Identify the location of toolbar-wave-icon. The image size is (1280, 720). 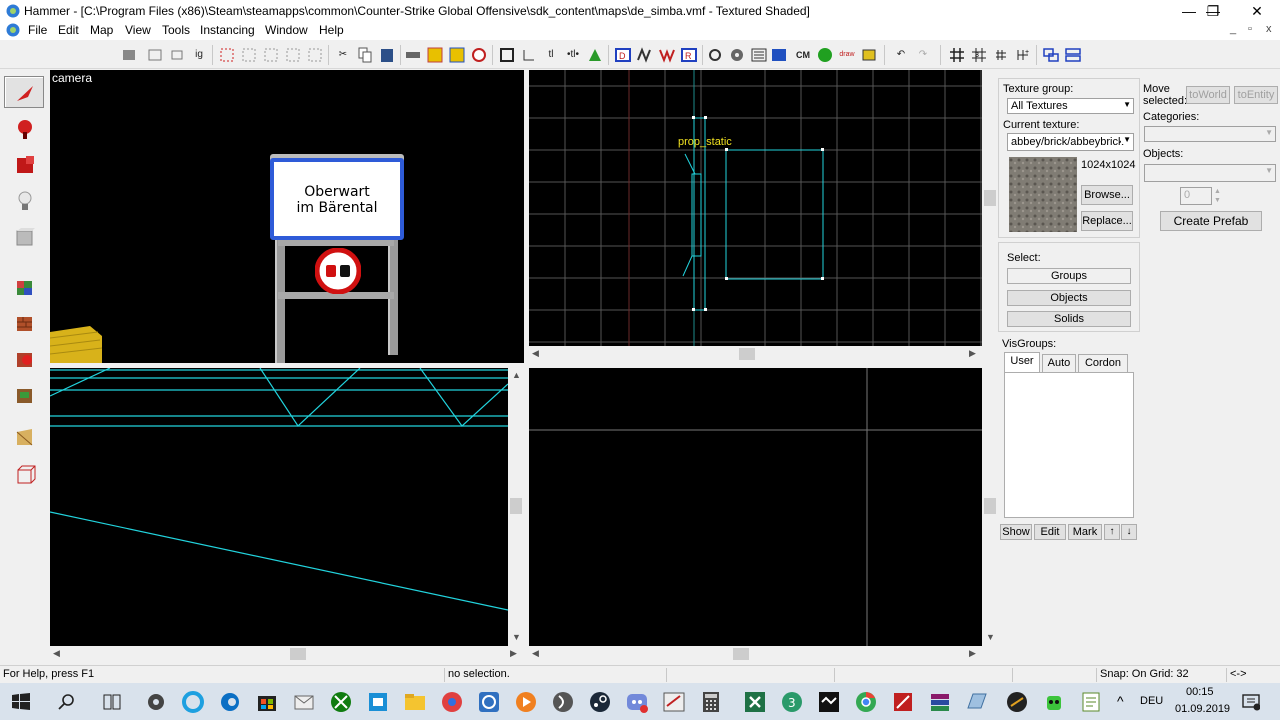
(645, 55).